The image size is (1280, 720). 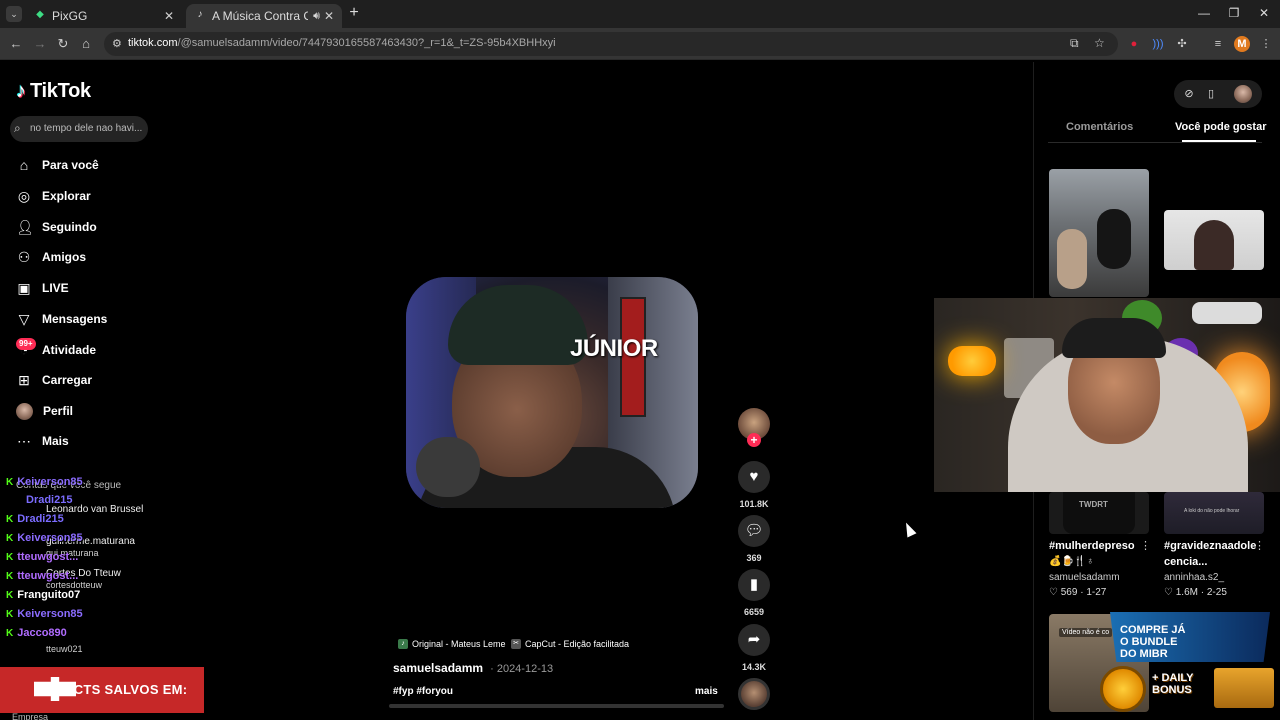 What do you see at coordinates (30, 716) in the screenshot?
I see `empresa-link: Empresa` at bounding box center [30, 716].